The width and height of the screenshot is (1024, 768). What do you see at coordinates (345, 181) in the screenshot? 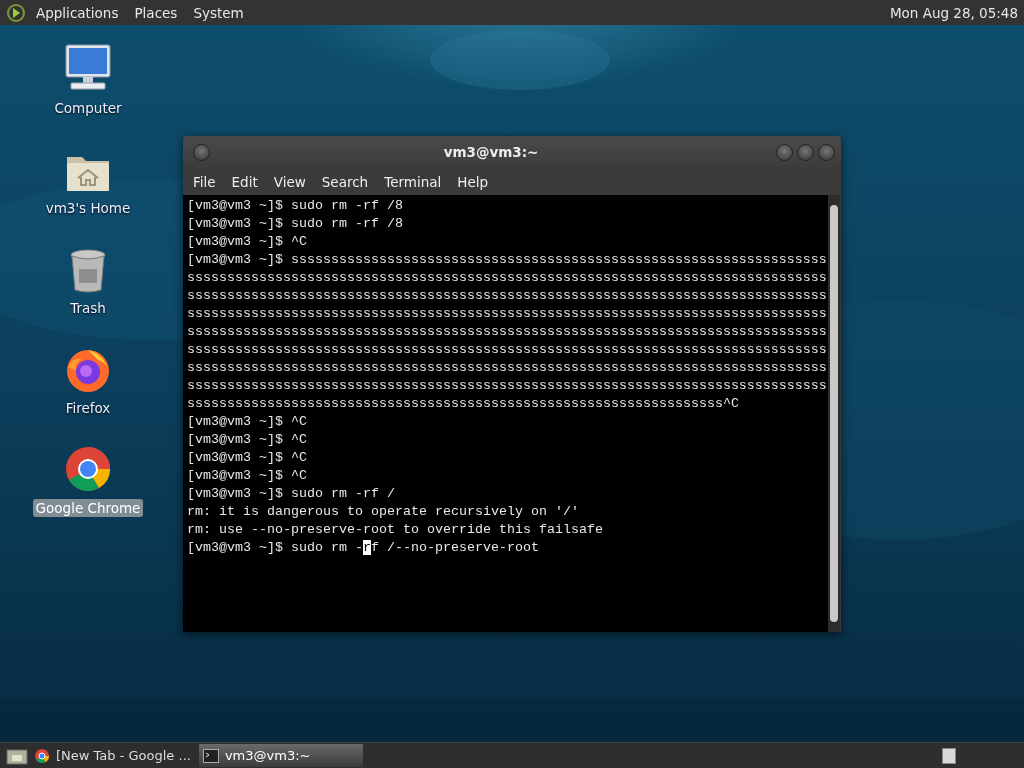
I see `menu-item: Search` at bounding box center [345, 181].